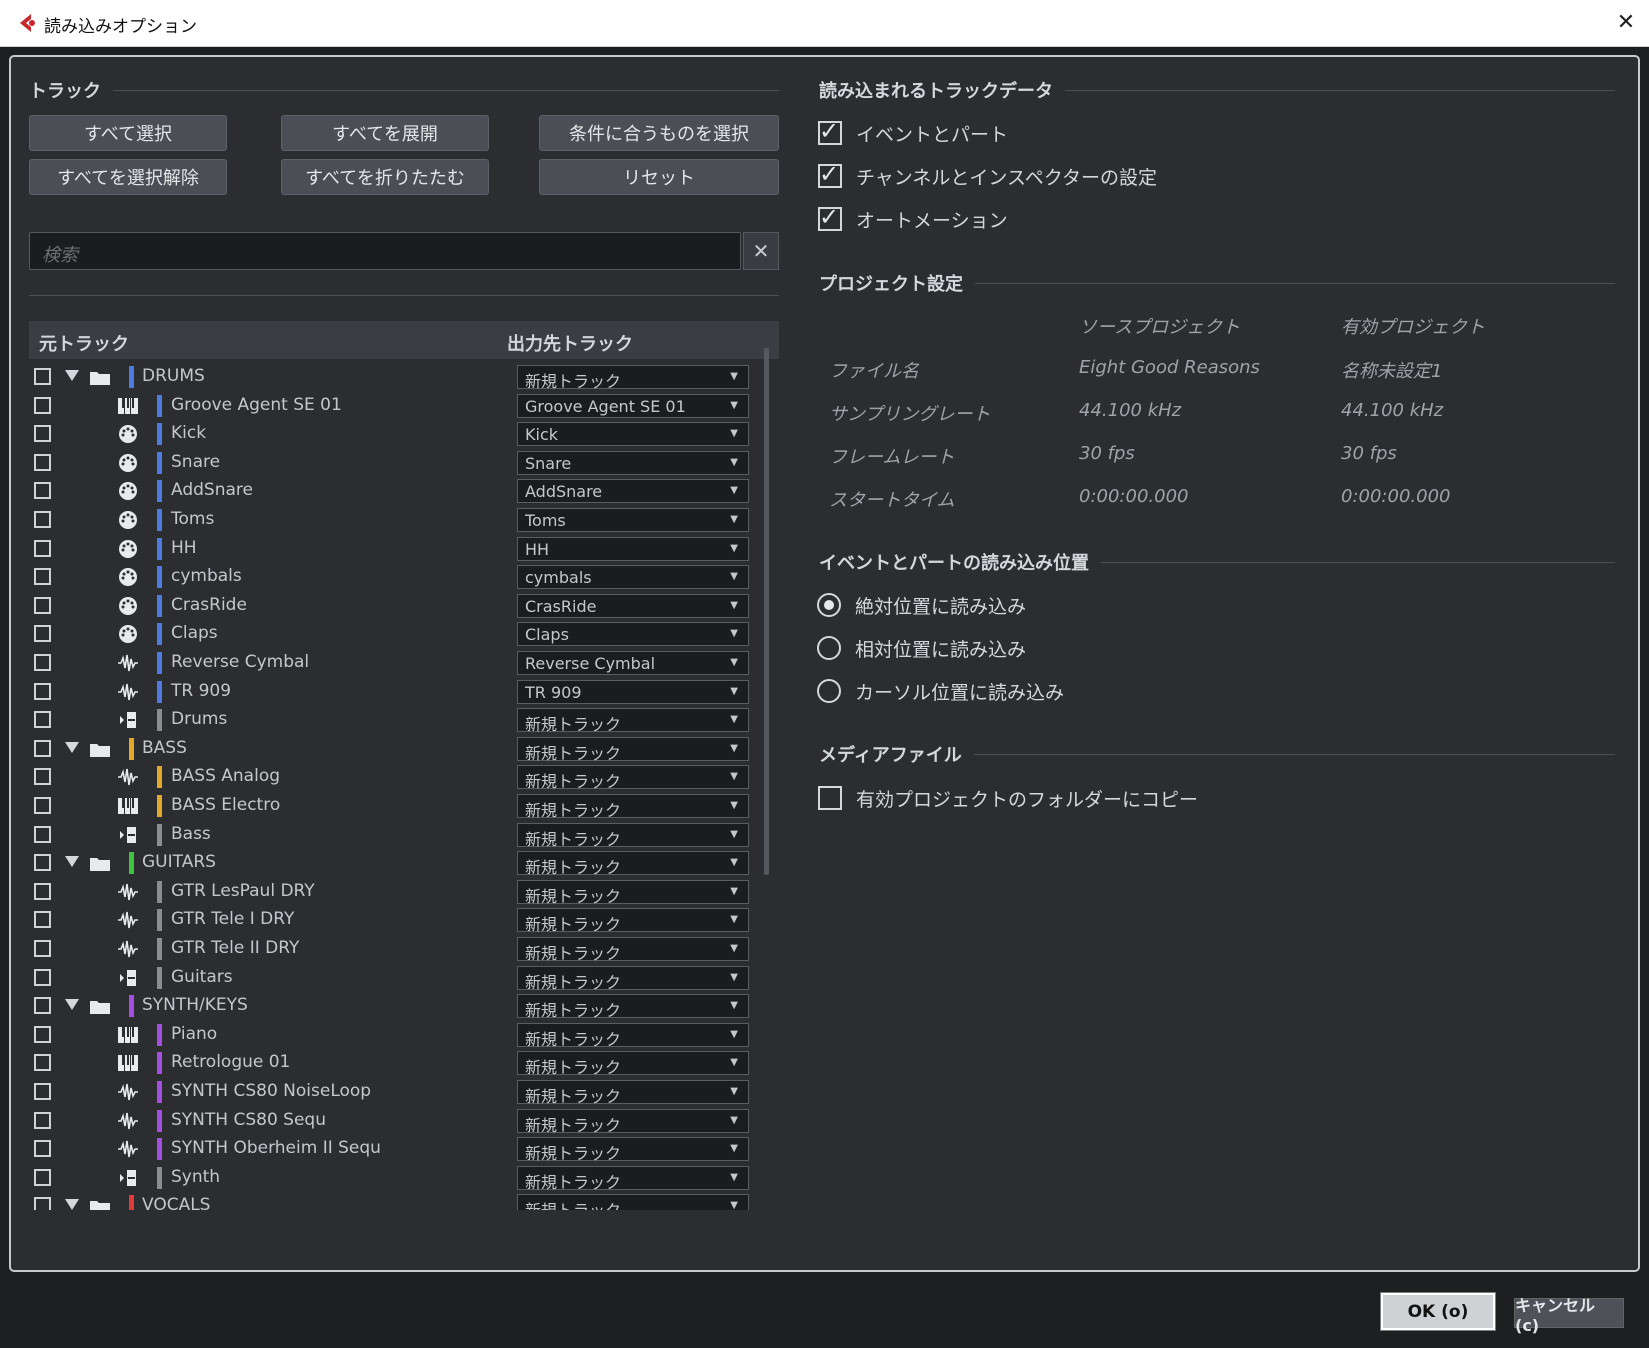 This screenshot has width=1649, height=1348. I want to click on folder-track-row: SYNTH/KEYS 新規トラック ▼, so click(404, 1006).